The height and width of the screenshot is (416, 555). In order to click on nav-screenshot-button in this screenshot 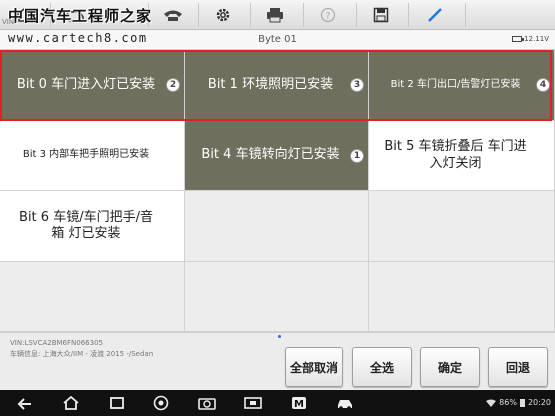, I will do `click(253, 403)`.